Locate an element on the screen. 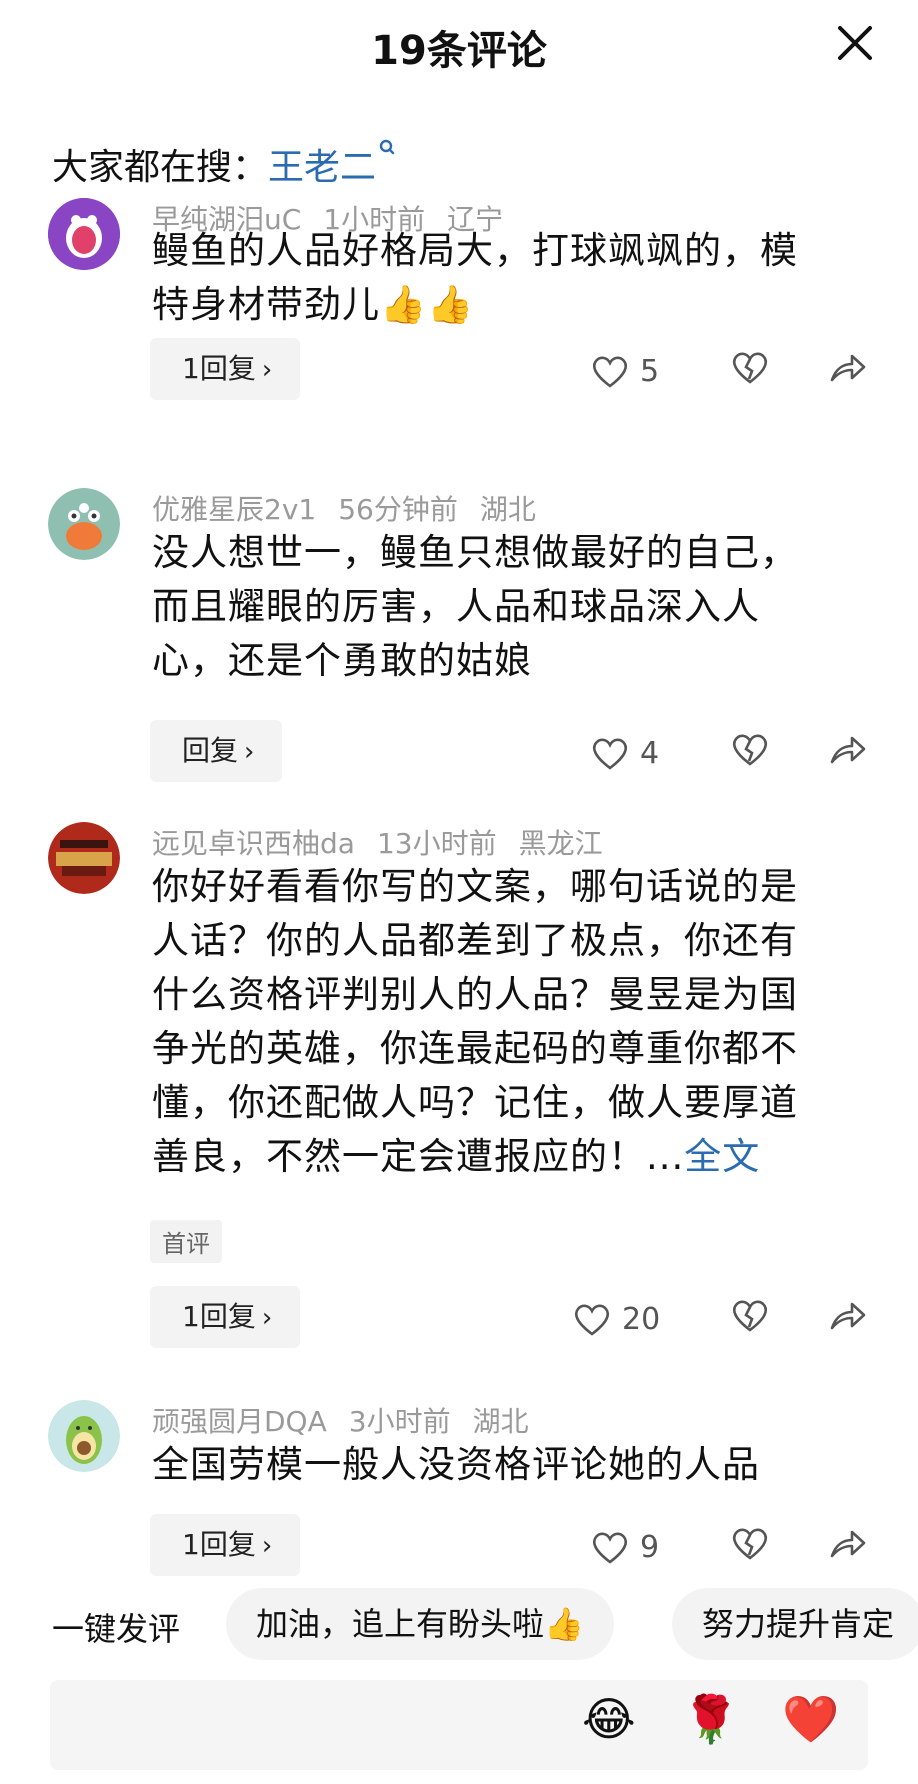 The width and height of the screenshot is (918, 1784). comment-location: 黑龙江 is located at coordinates (560, 843).